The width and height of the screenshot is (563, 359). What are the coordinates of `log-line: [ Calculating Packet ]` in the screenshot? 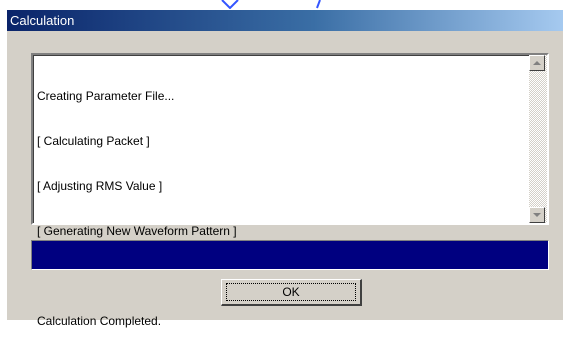 It's located at (93, 141).